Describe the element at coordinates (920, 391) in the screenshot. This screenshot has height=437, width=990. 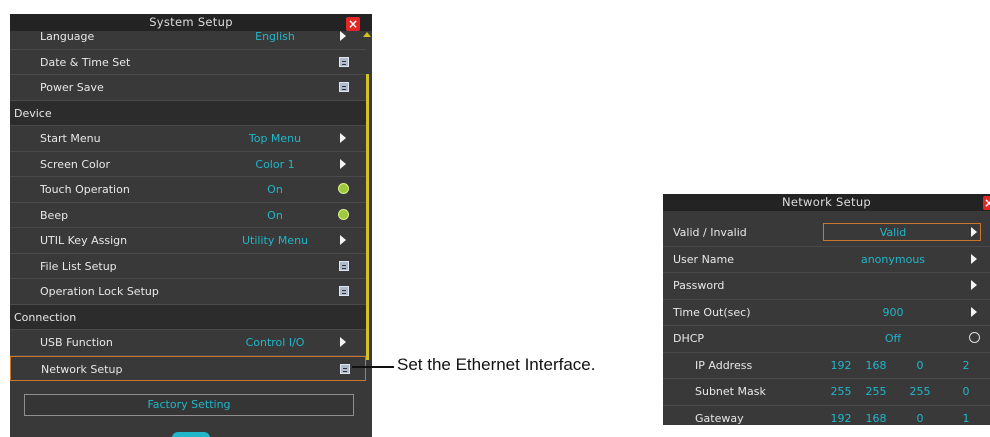
I see `subnet-octet-3: 255` at that location.